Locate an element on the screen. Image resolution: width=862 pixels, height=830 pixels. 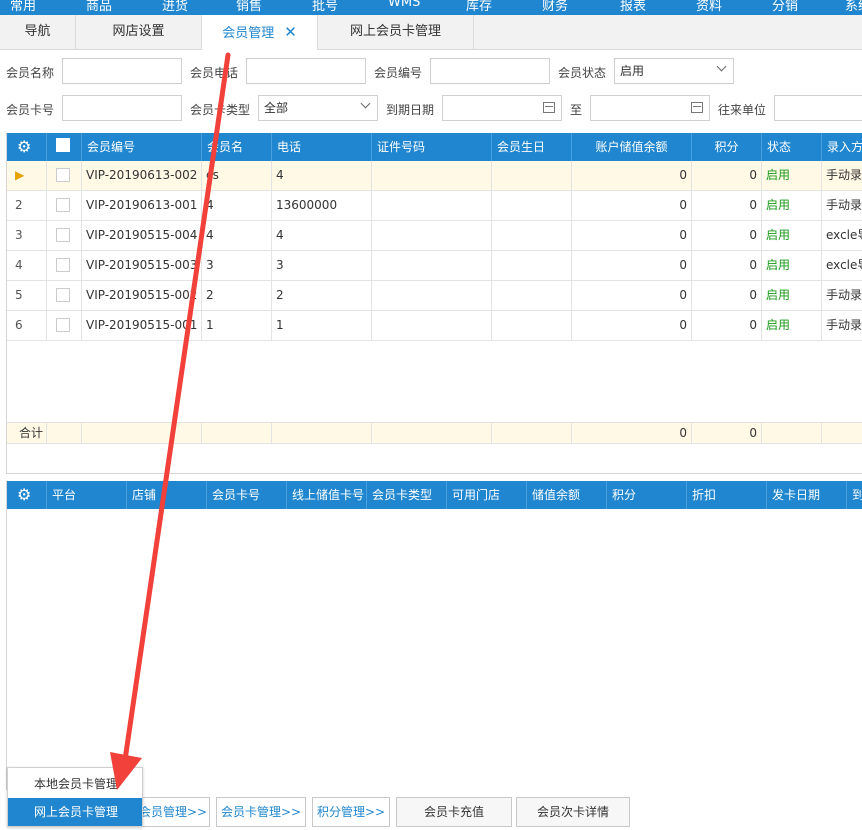
annotation-arrow-head is located at coordinates (126, 771).